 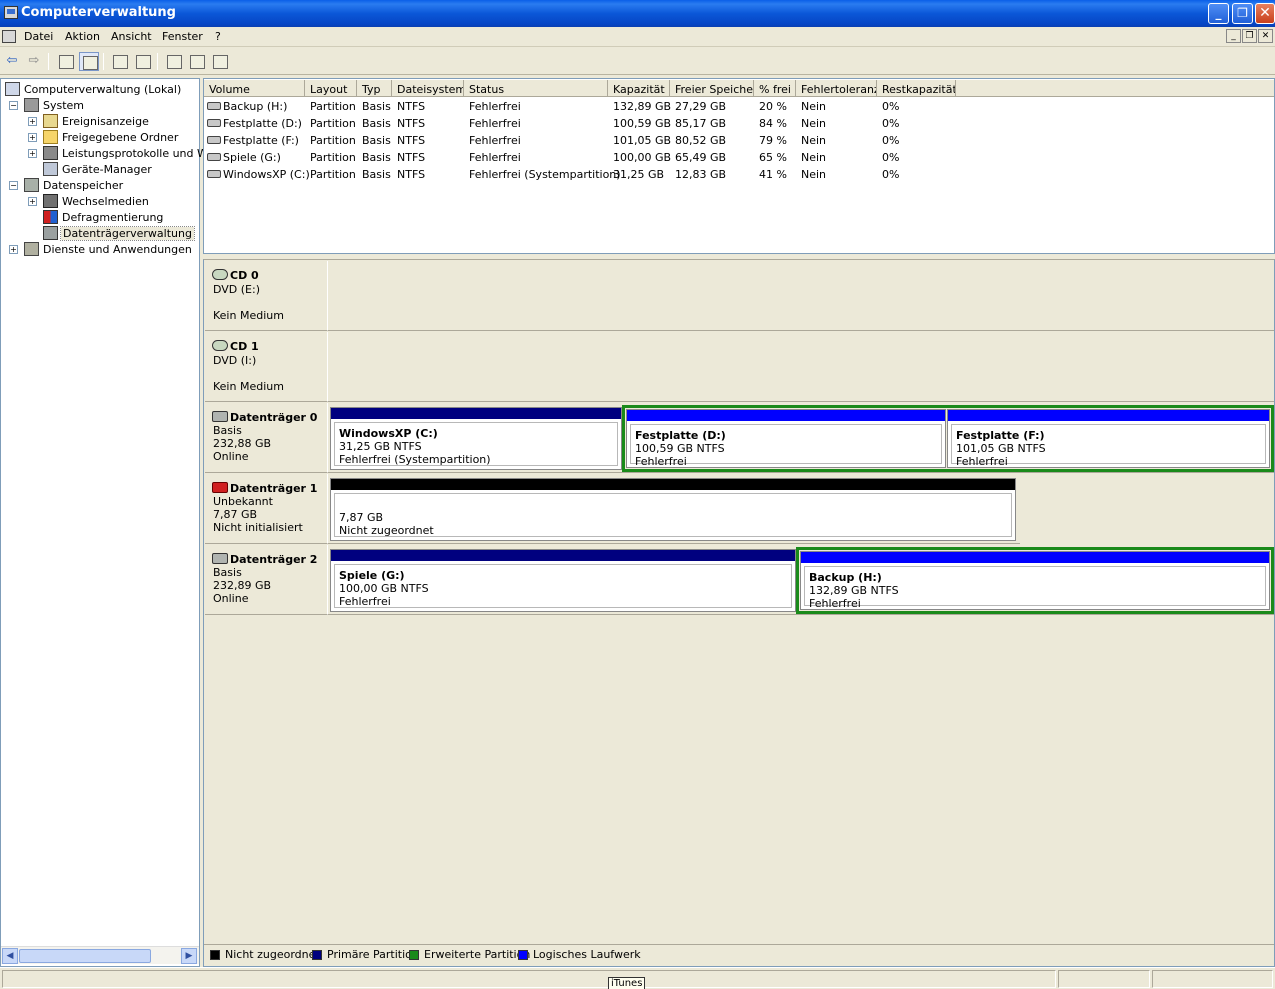 What do you see at coordinates (1249, 36) in the screenshot?
I see `mdi-restore-button: ❐` at bounding box center [1249, 36].